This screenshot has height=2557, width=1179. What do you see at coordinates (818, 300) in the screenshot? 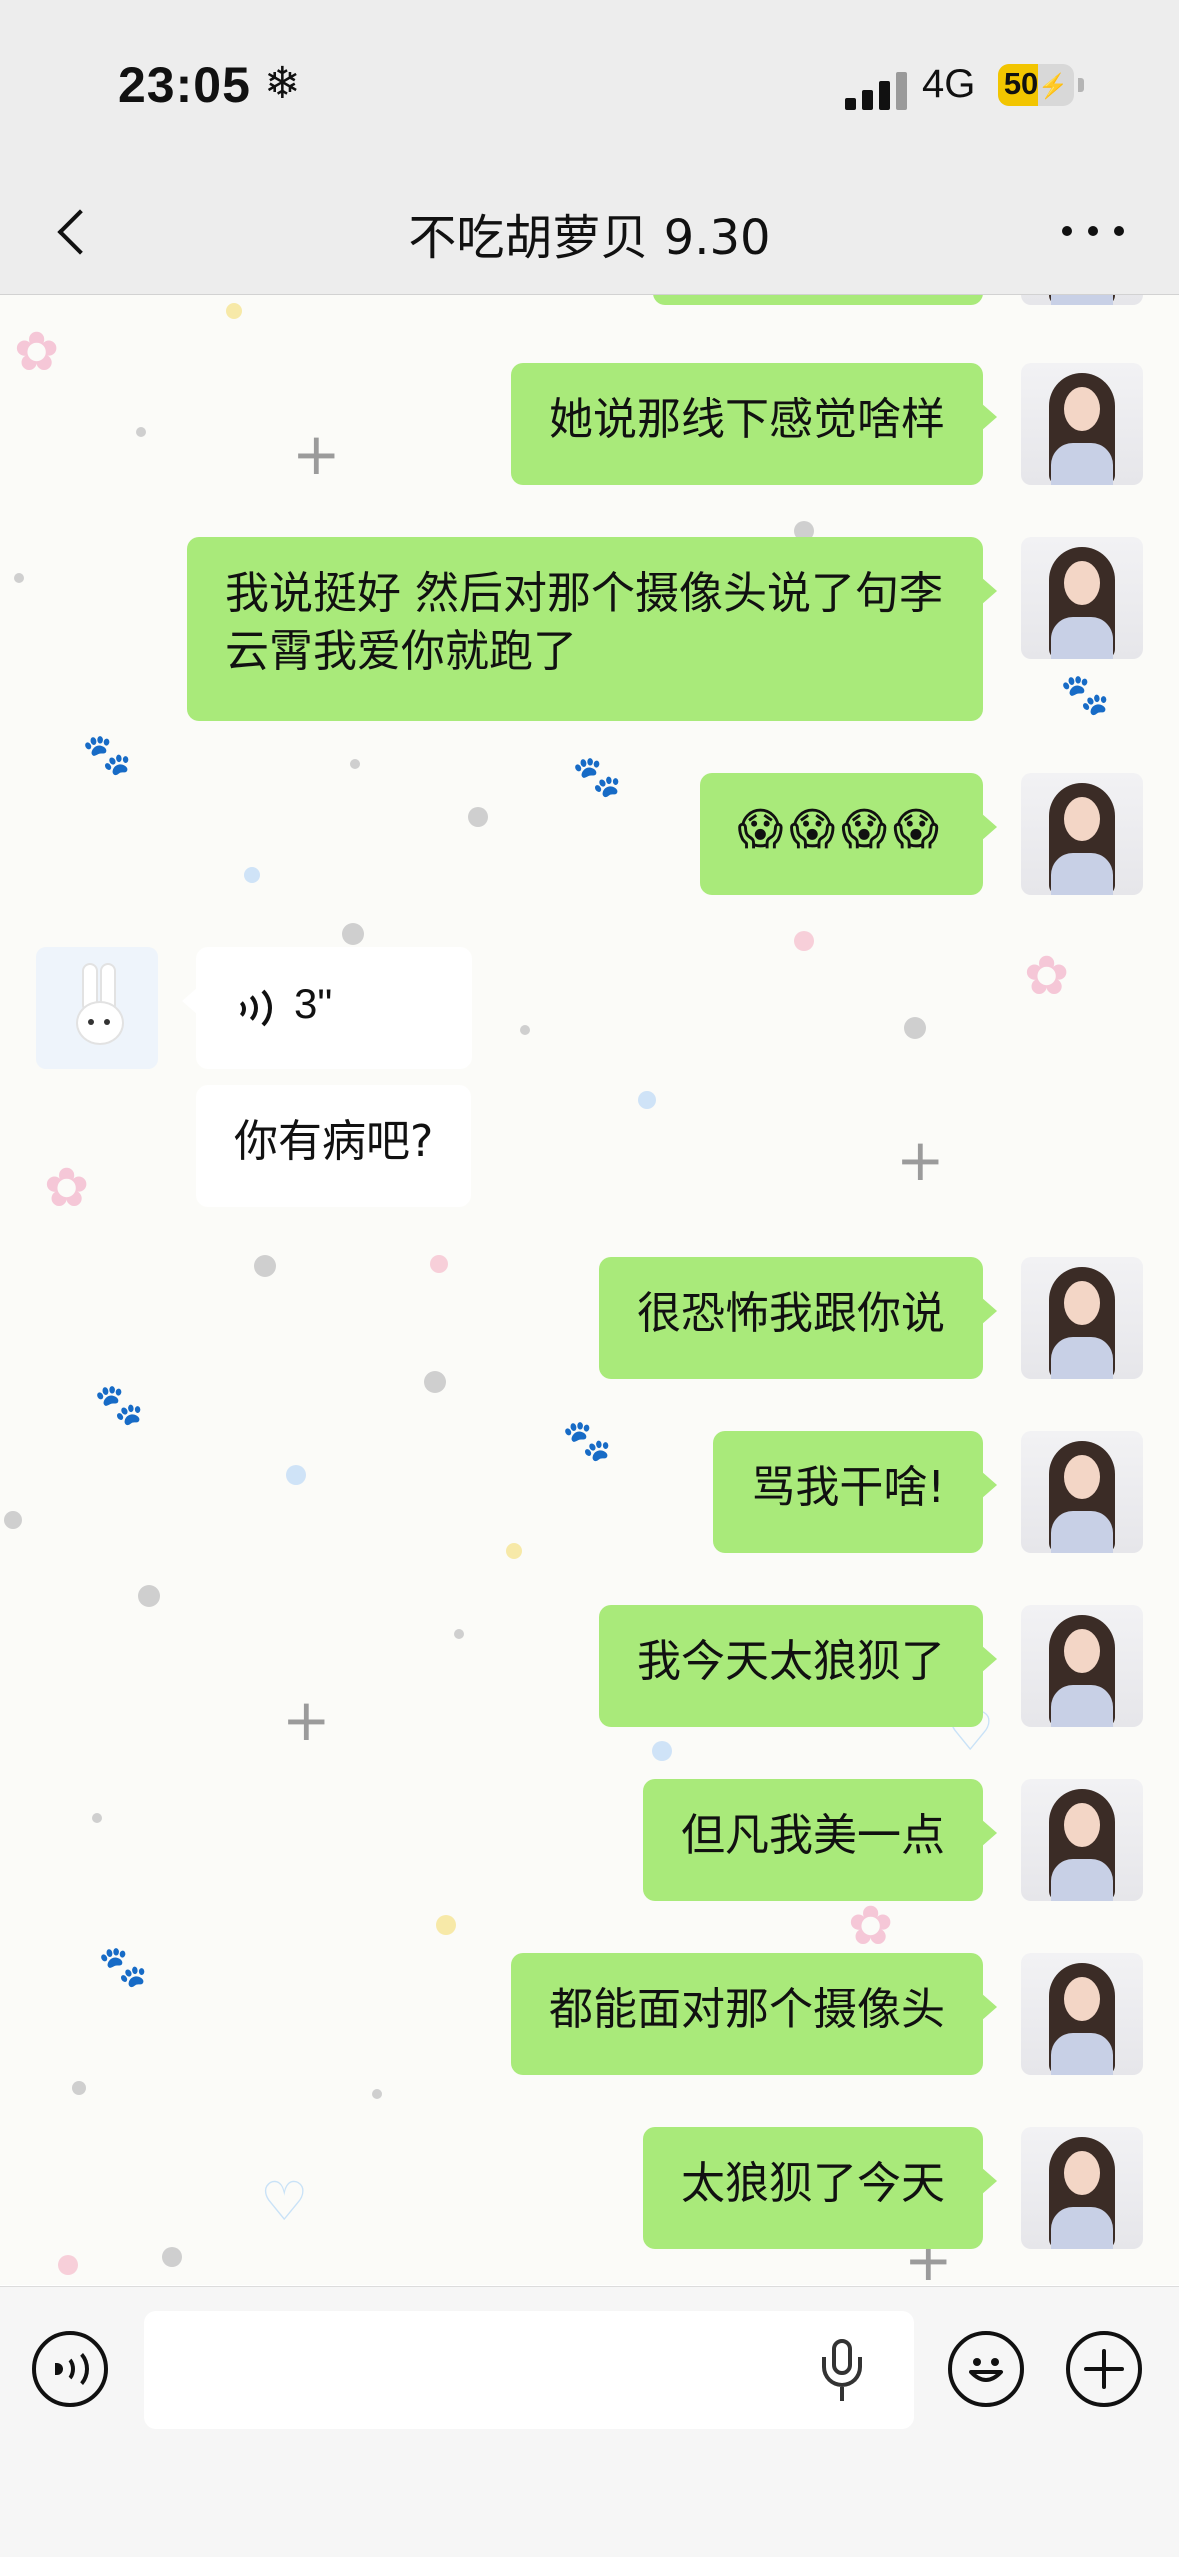
I see `message-bubble-partial` at bounding box center [818, 300].